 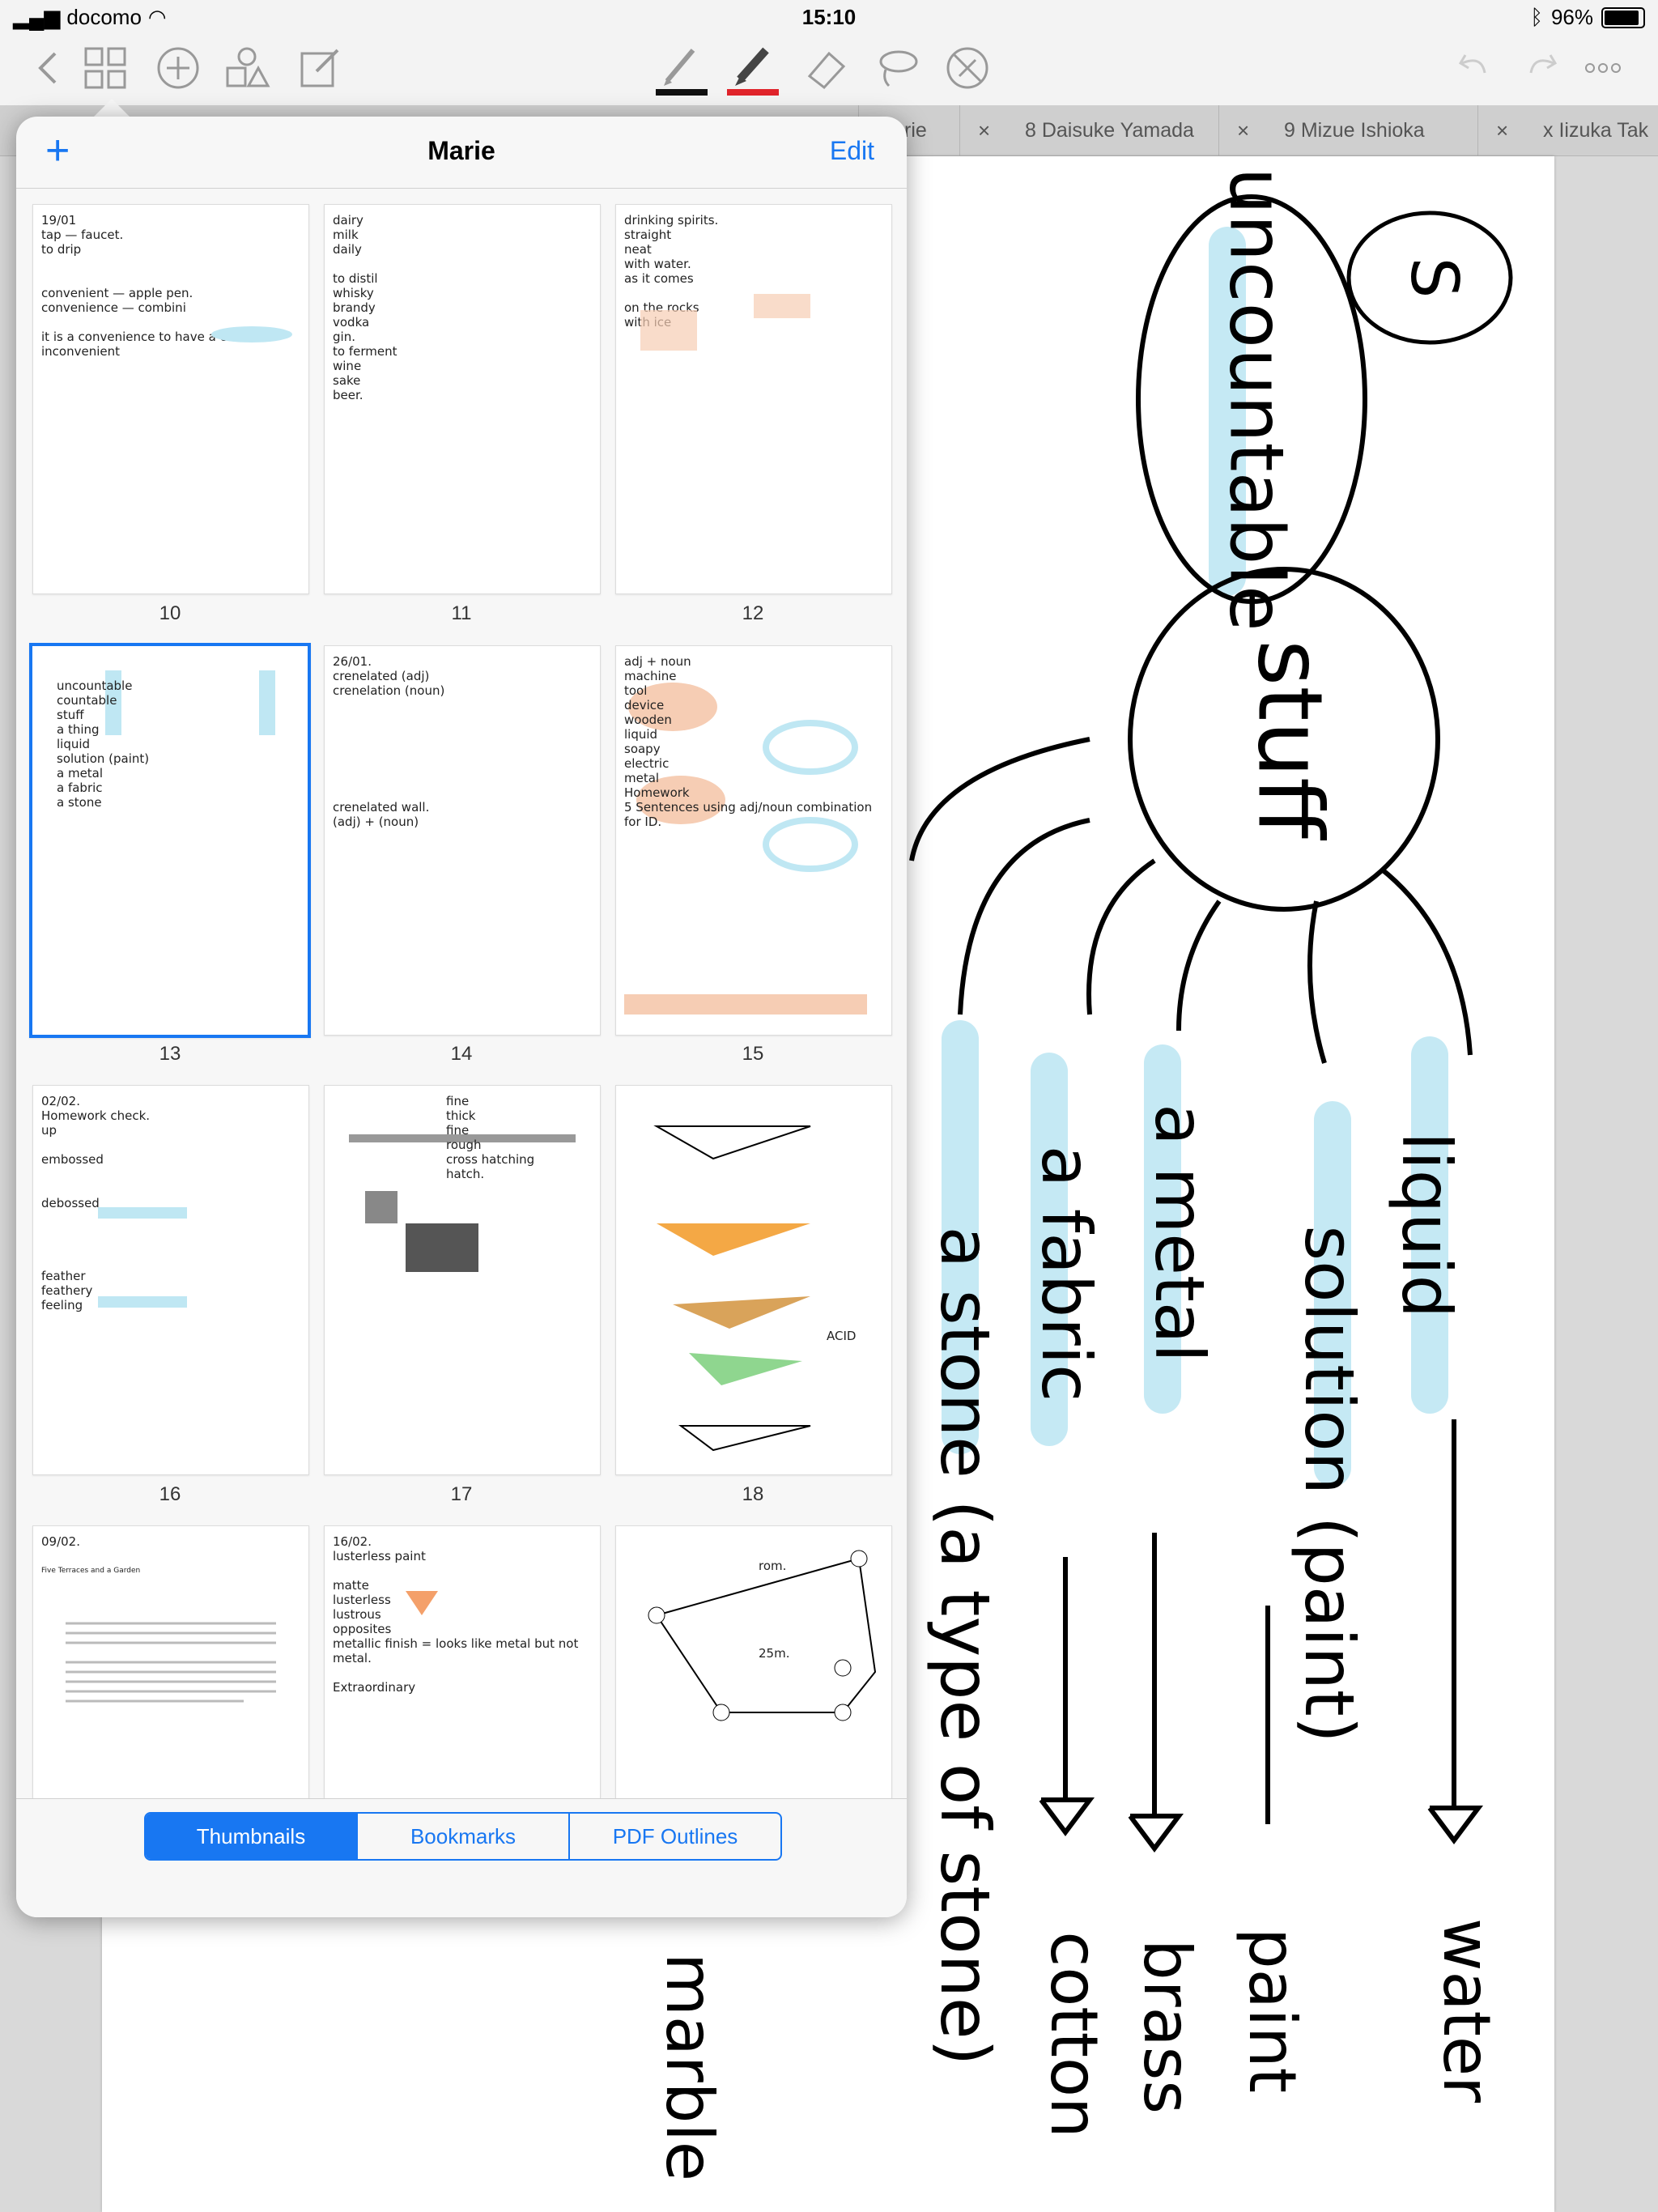 What do you see at coordinates (1426, 1225) in the screenshot?
I see `branch-liquid: liquid` at bounding box center [1426, 1225].